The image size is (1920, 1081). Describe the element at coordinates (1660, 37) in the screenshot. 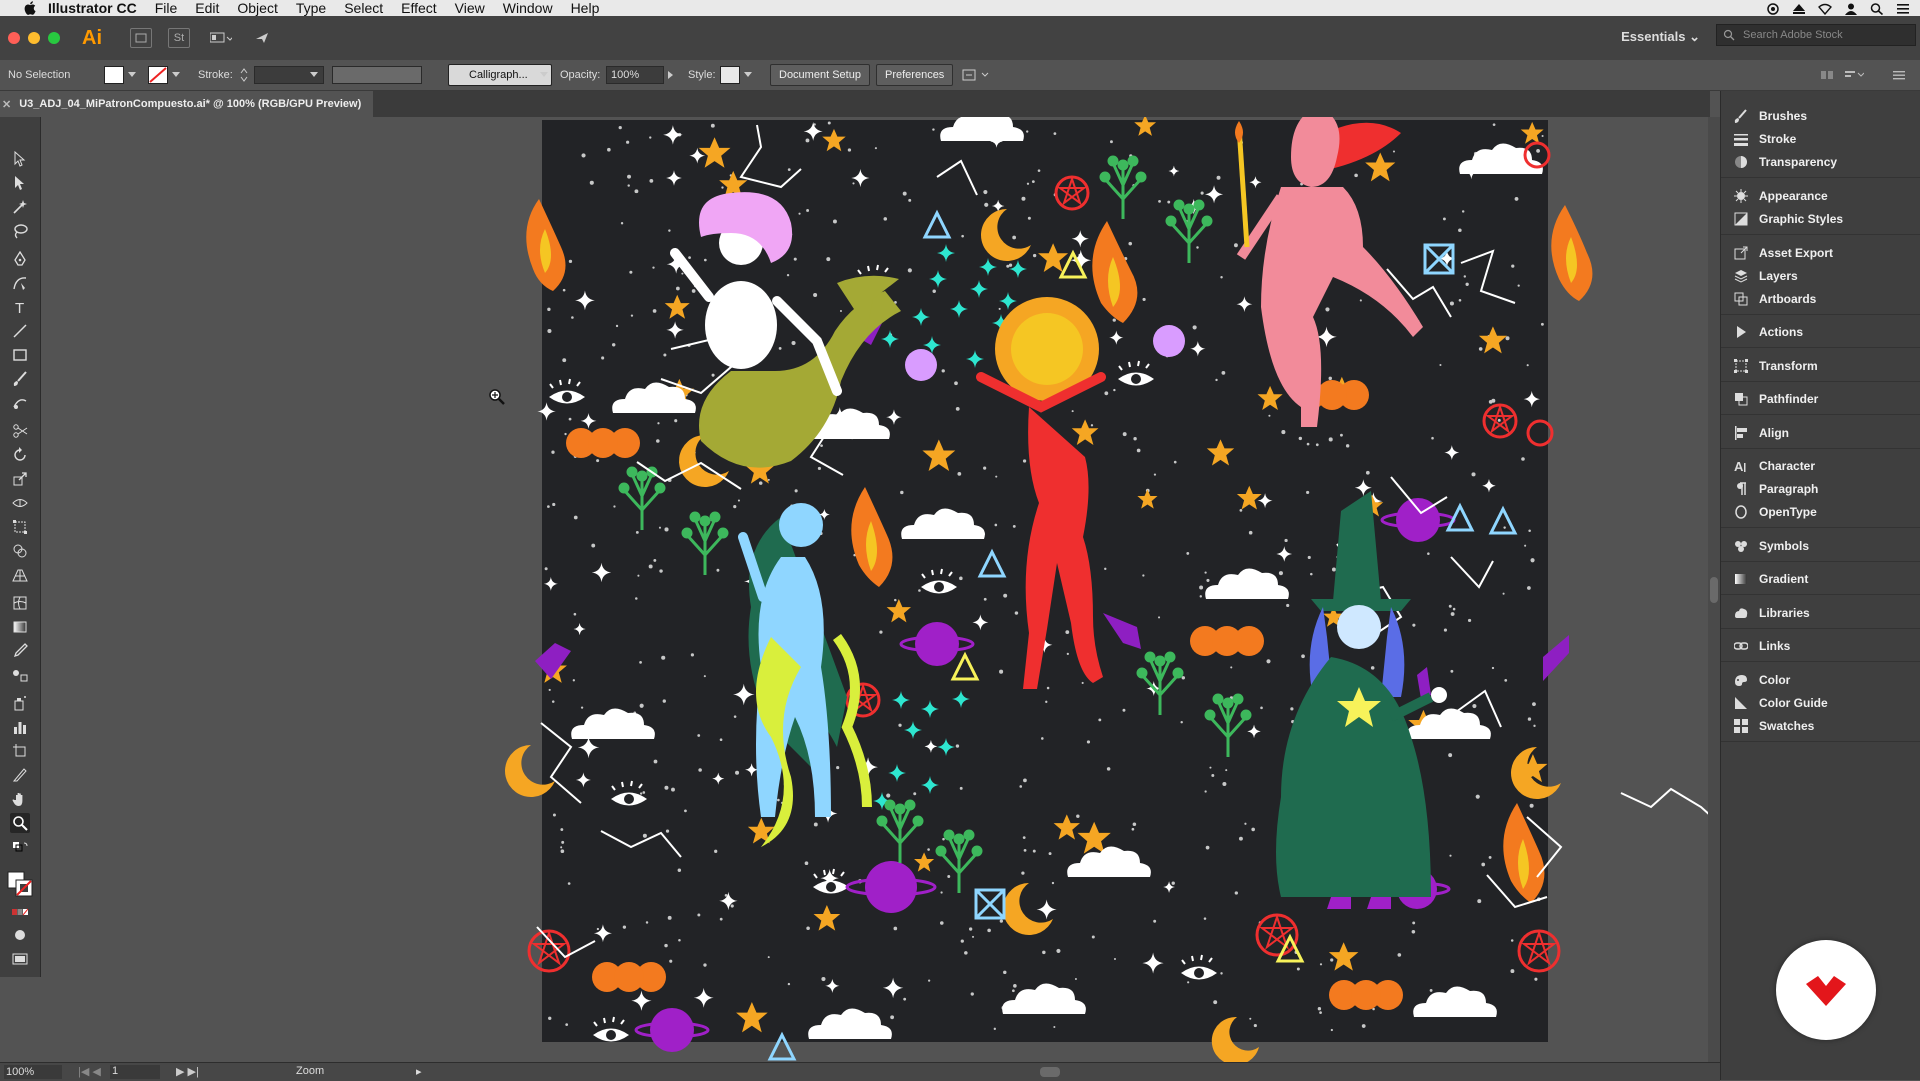

I see `workspace-switcher: Essentials ⌄` at that location.